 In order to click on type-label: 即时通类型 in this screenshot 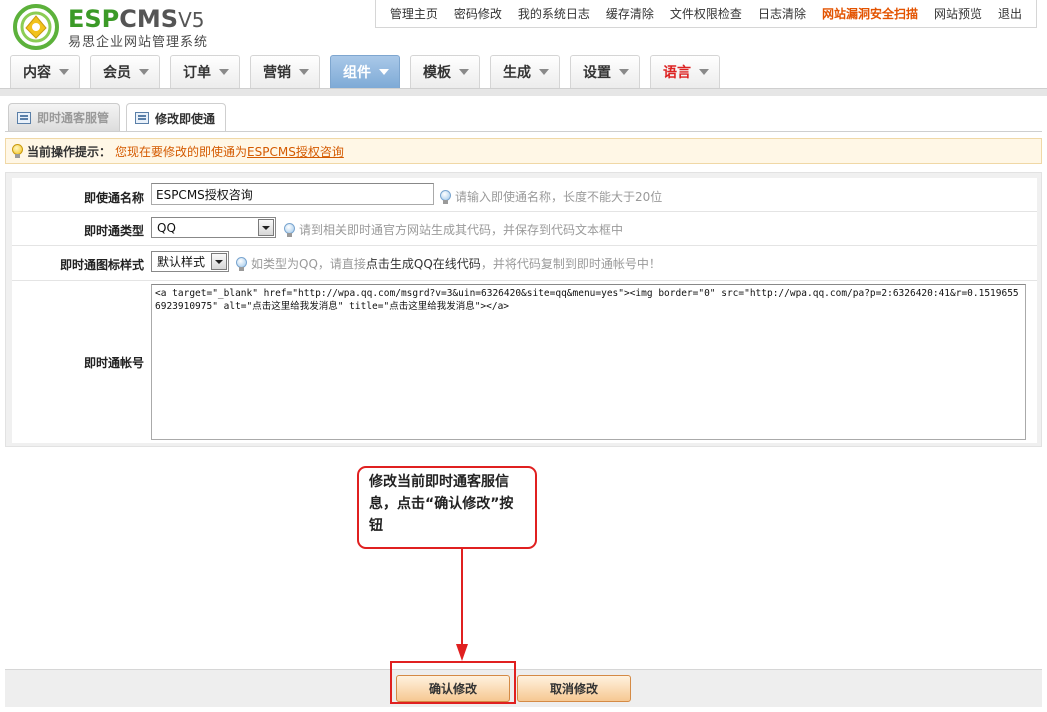, I will do `click(113, 231)`.